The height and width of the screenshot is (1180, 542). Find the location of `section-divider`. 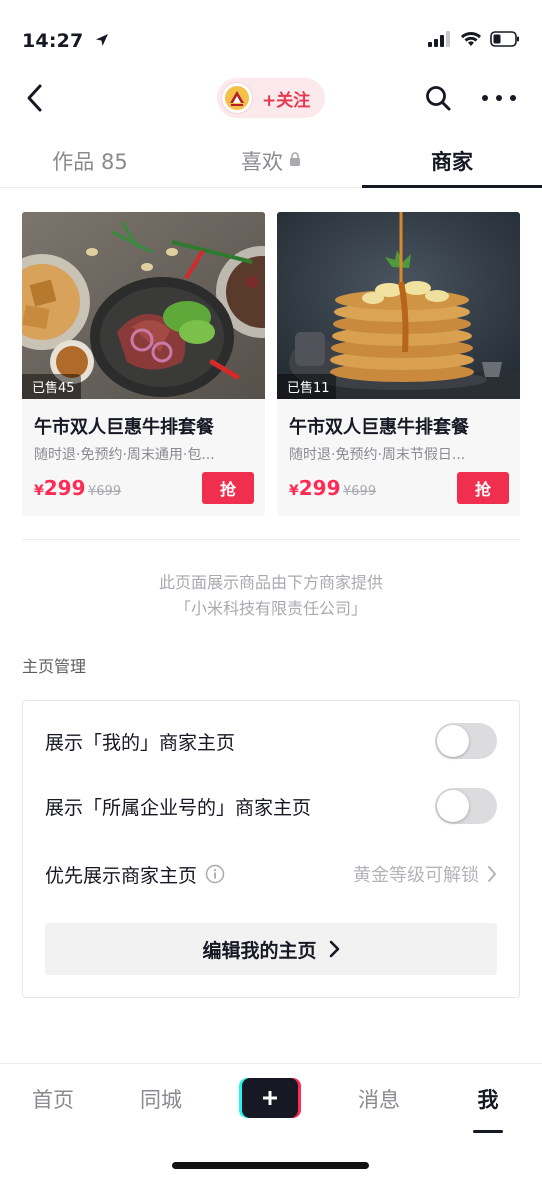

section-divider is located at coordinates (271, 539).